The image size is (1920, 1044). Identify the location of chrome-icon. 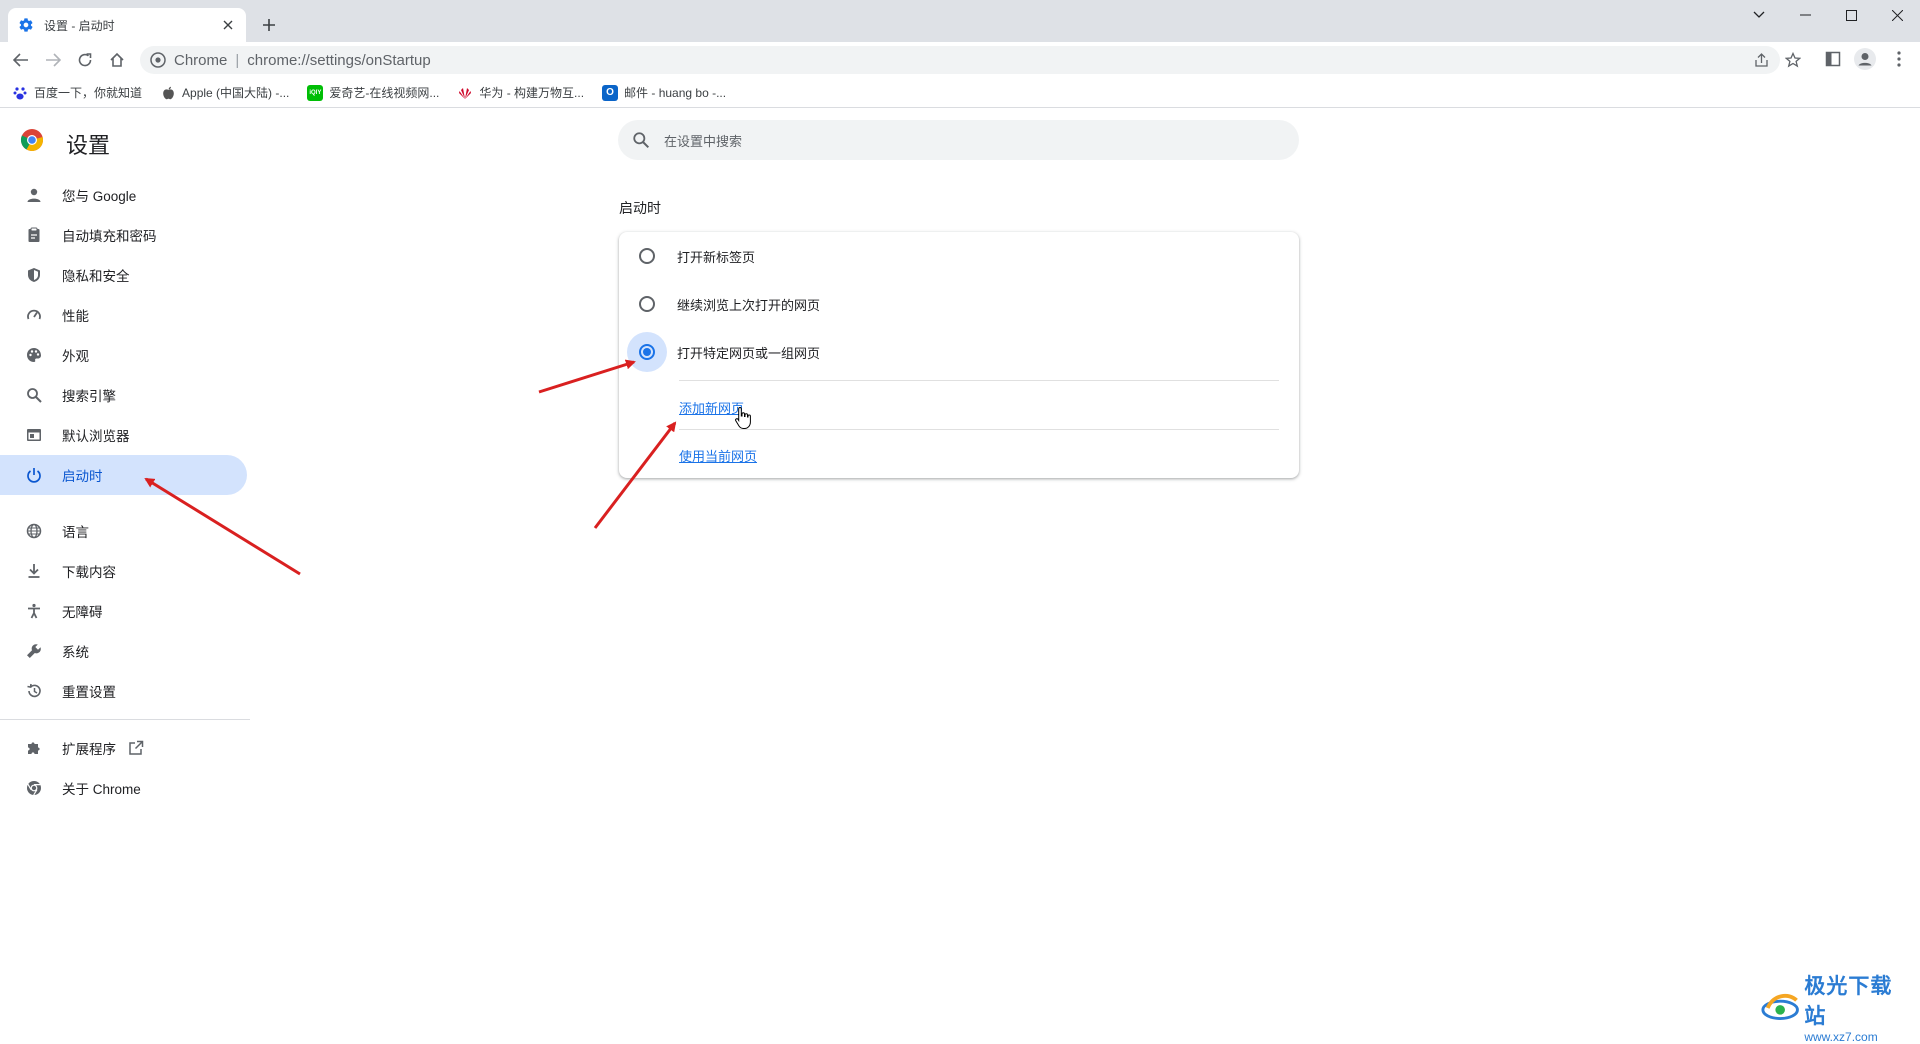
(34, 788).